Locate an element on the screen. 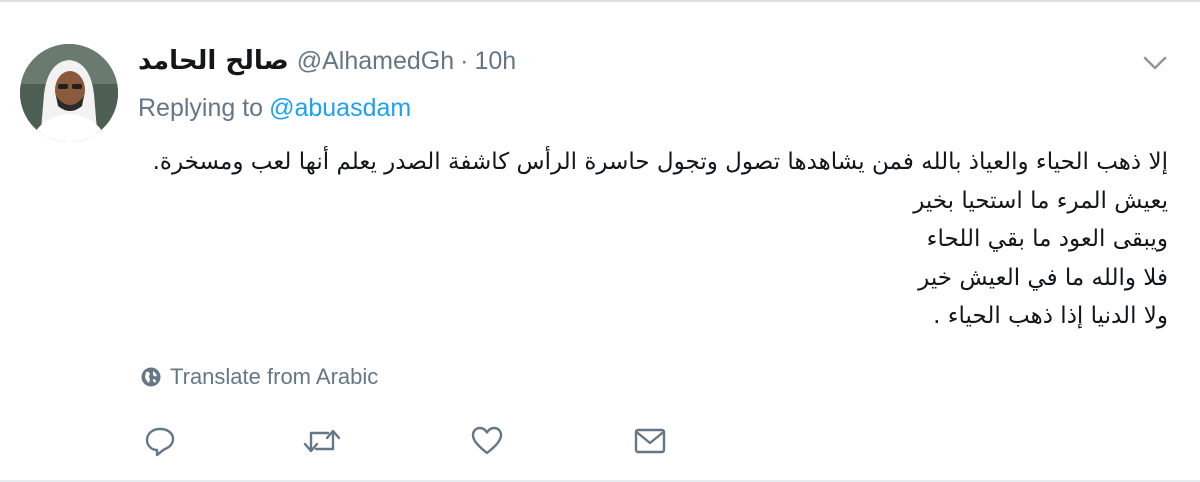 The height and width of the screenshot is (482, 1200). tweet-menu-button is located at coordinates (1155, 63).